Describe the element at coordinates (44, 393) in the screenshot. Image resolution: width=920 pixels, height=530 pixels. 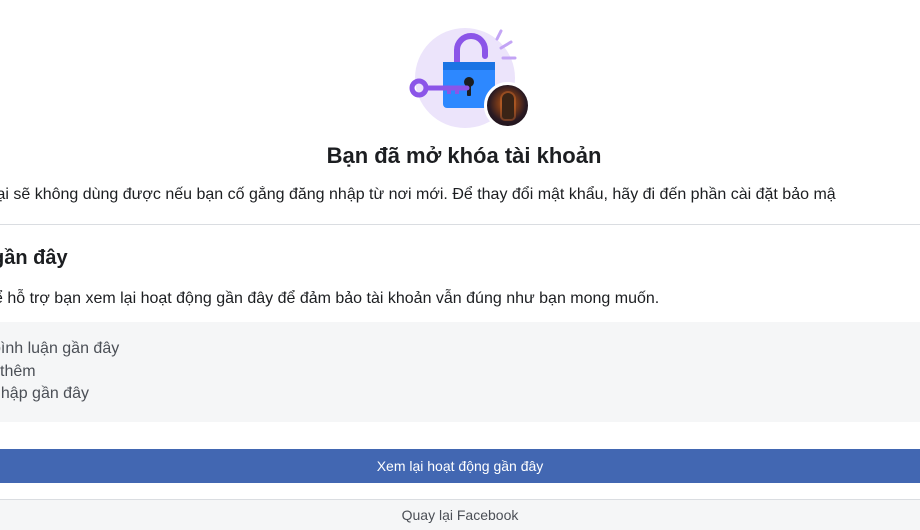
I see `list-item: nhập gần đây` at that location.